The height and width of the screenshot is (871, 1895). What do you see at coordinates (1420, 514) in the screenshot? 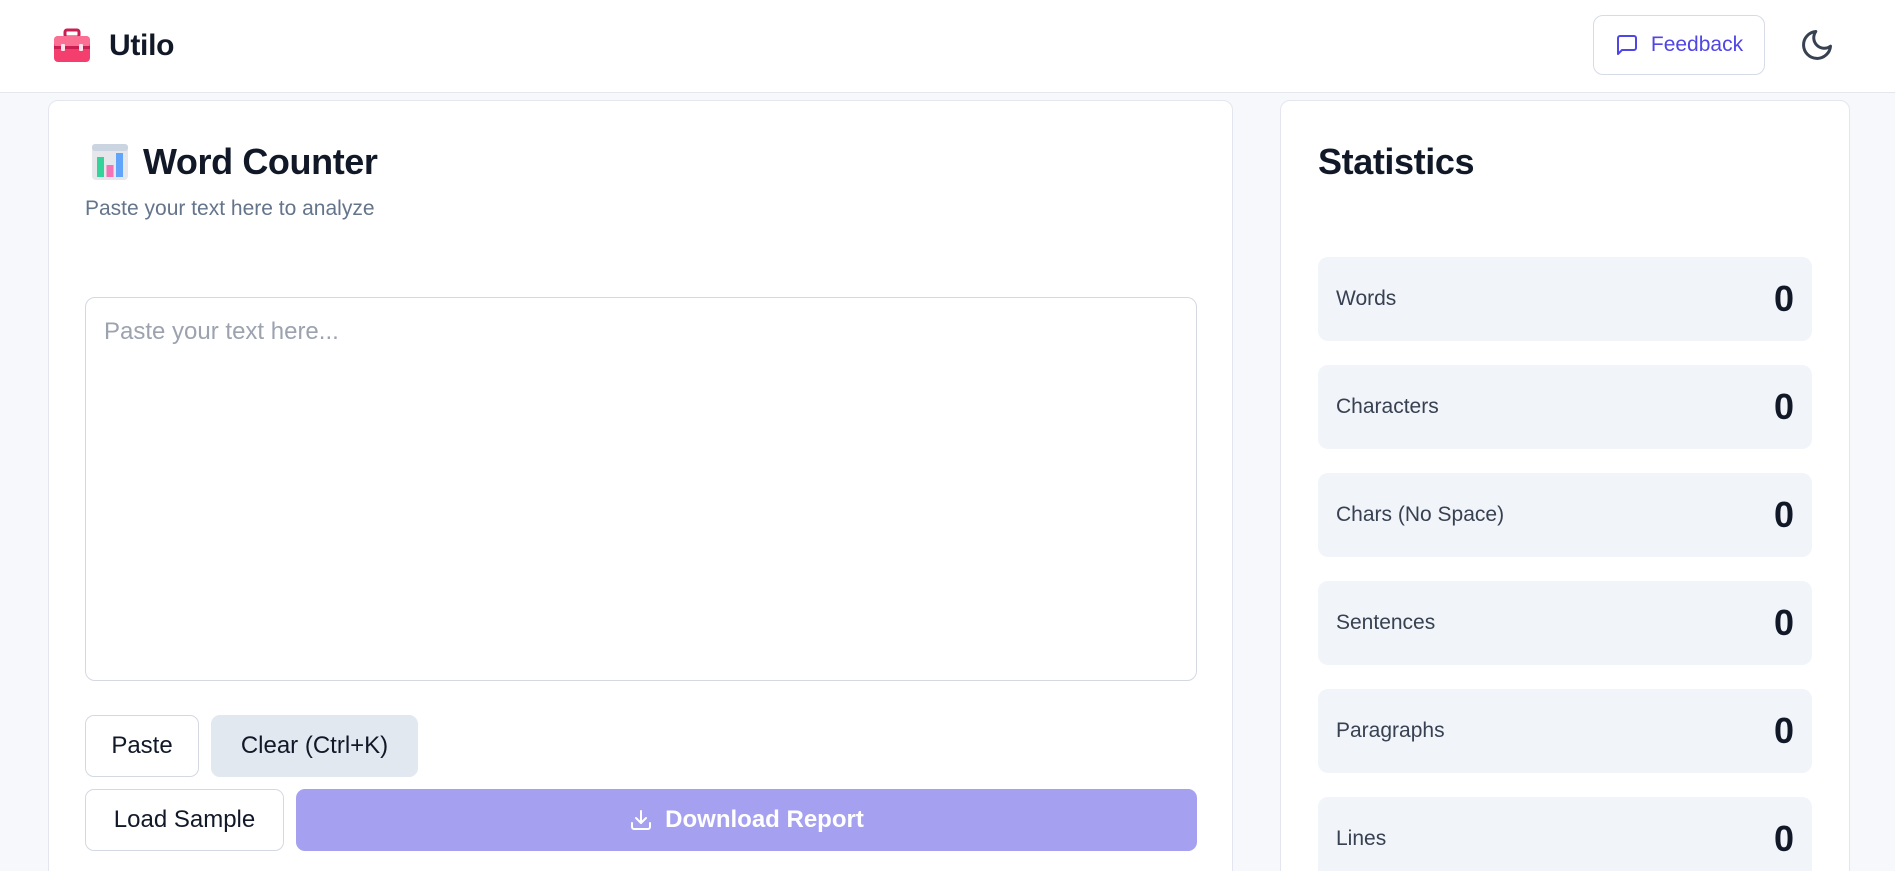
I see `stat-label: Chars (No Space)` at bounding box center [1420, 514].